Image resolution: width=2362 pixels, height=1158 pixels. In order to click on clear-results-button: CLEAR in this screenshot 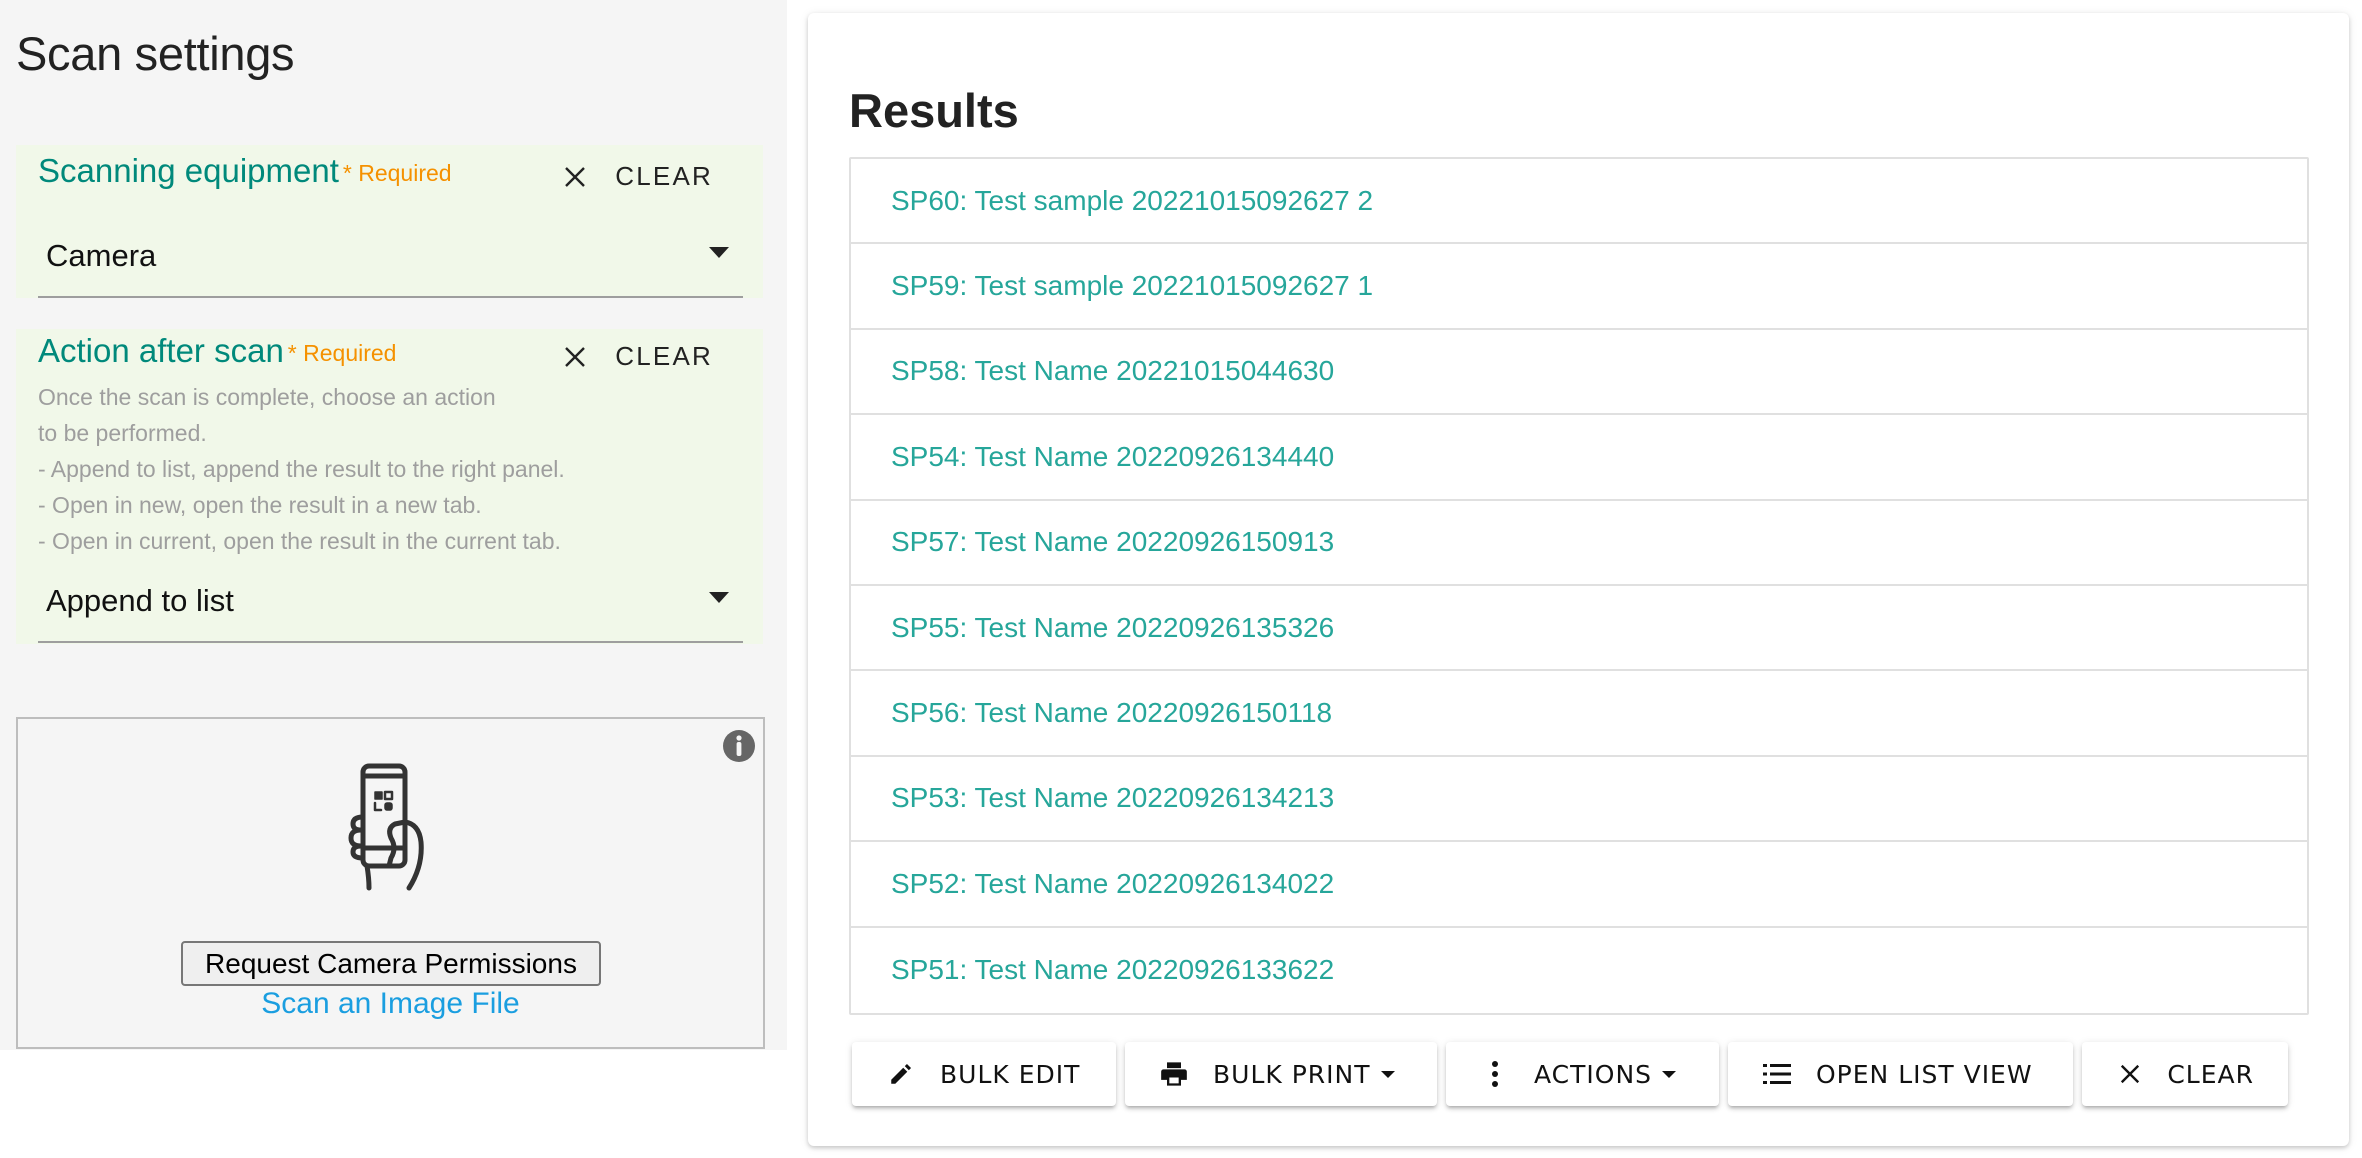, I will do `click(2185, 1074)`.